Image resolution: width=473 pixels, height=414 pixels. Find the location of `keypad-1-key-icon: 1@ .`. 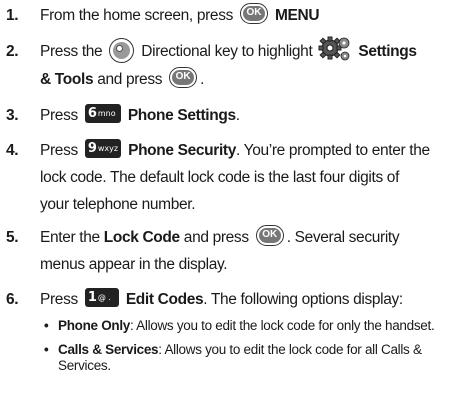

keypad-1-key-icon: 1@ . is located at coordinates (101, 298).